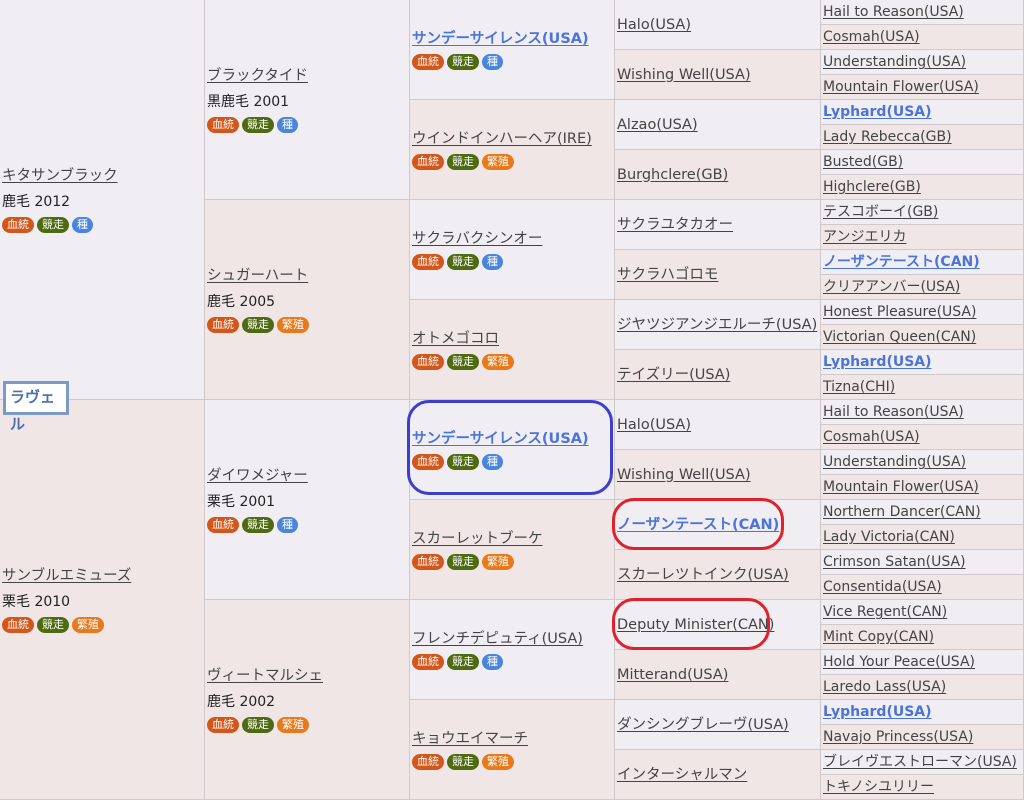 The width and height of the screenshot is (1024, 800). I want to click on horse-link: Honest Pleasure(USA), so click(899, 312).